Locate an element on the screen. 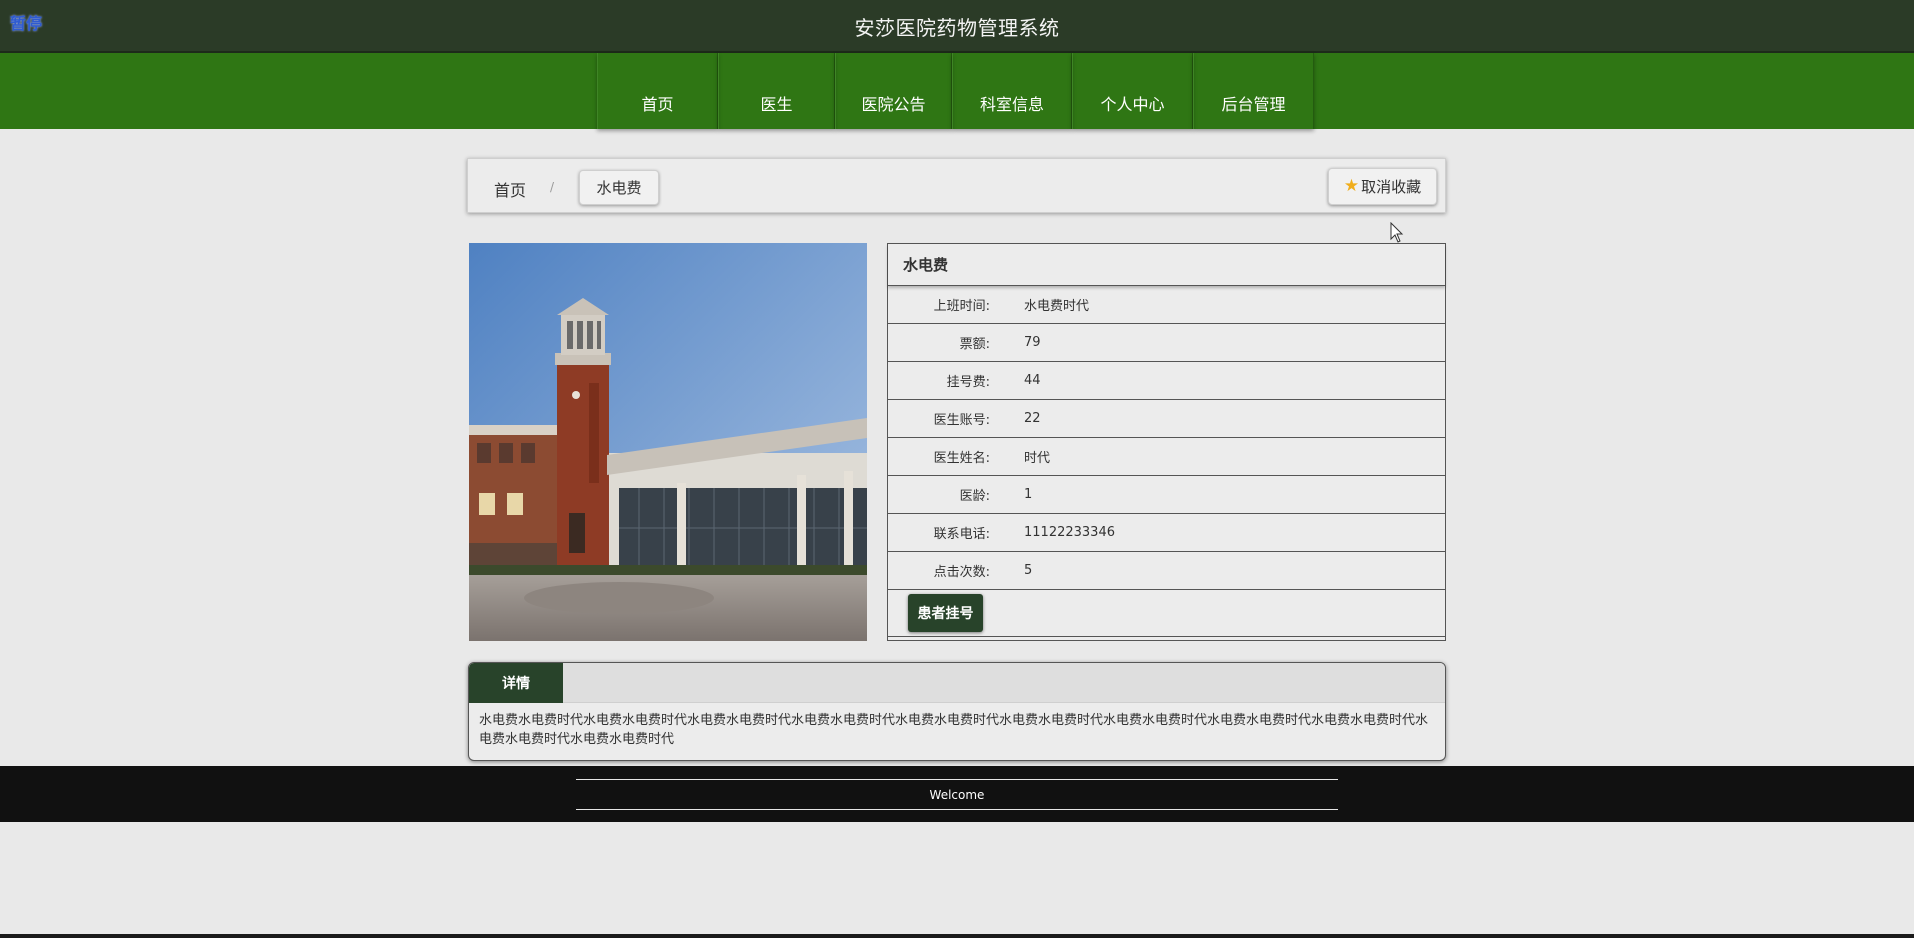 The image size is (1914, 938). info-row-years-of-practice: 医龄: 1 is located at coordinates (1166, 495).